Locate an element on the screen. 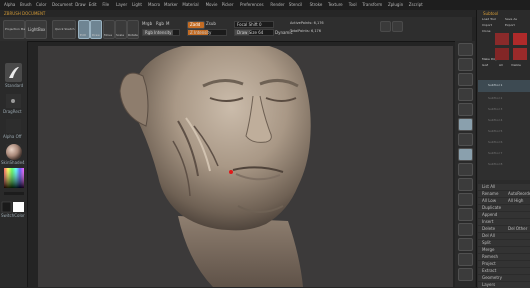 The width and height of the screenshot is (530, 288). frame-button is located at coordinates (465, 184).